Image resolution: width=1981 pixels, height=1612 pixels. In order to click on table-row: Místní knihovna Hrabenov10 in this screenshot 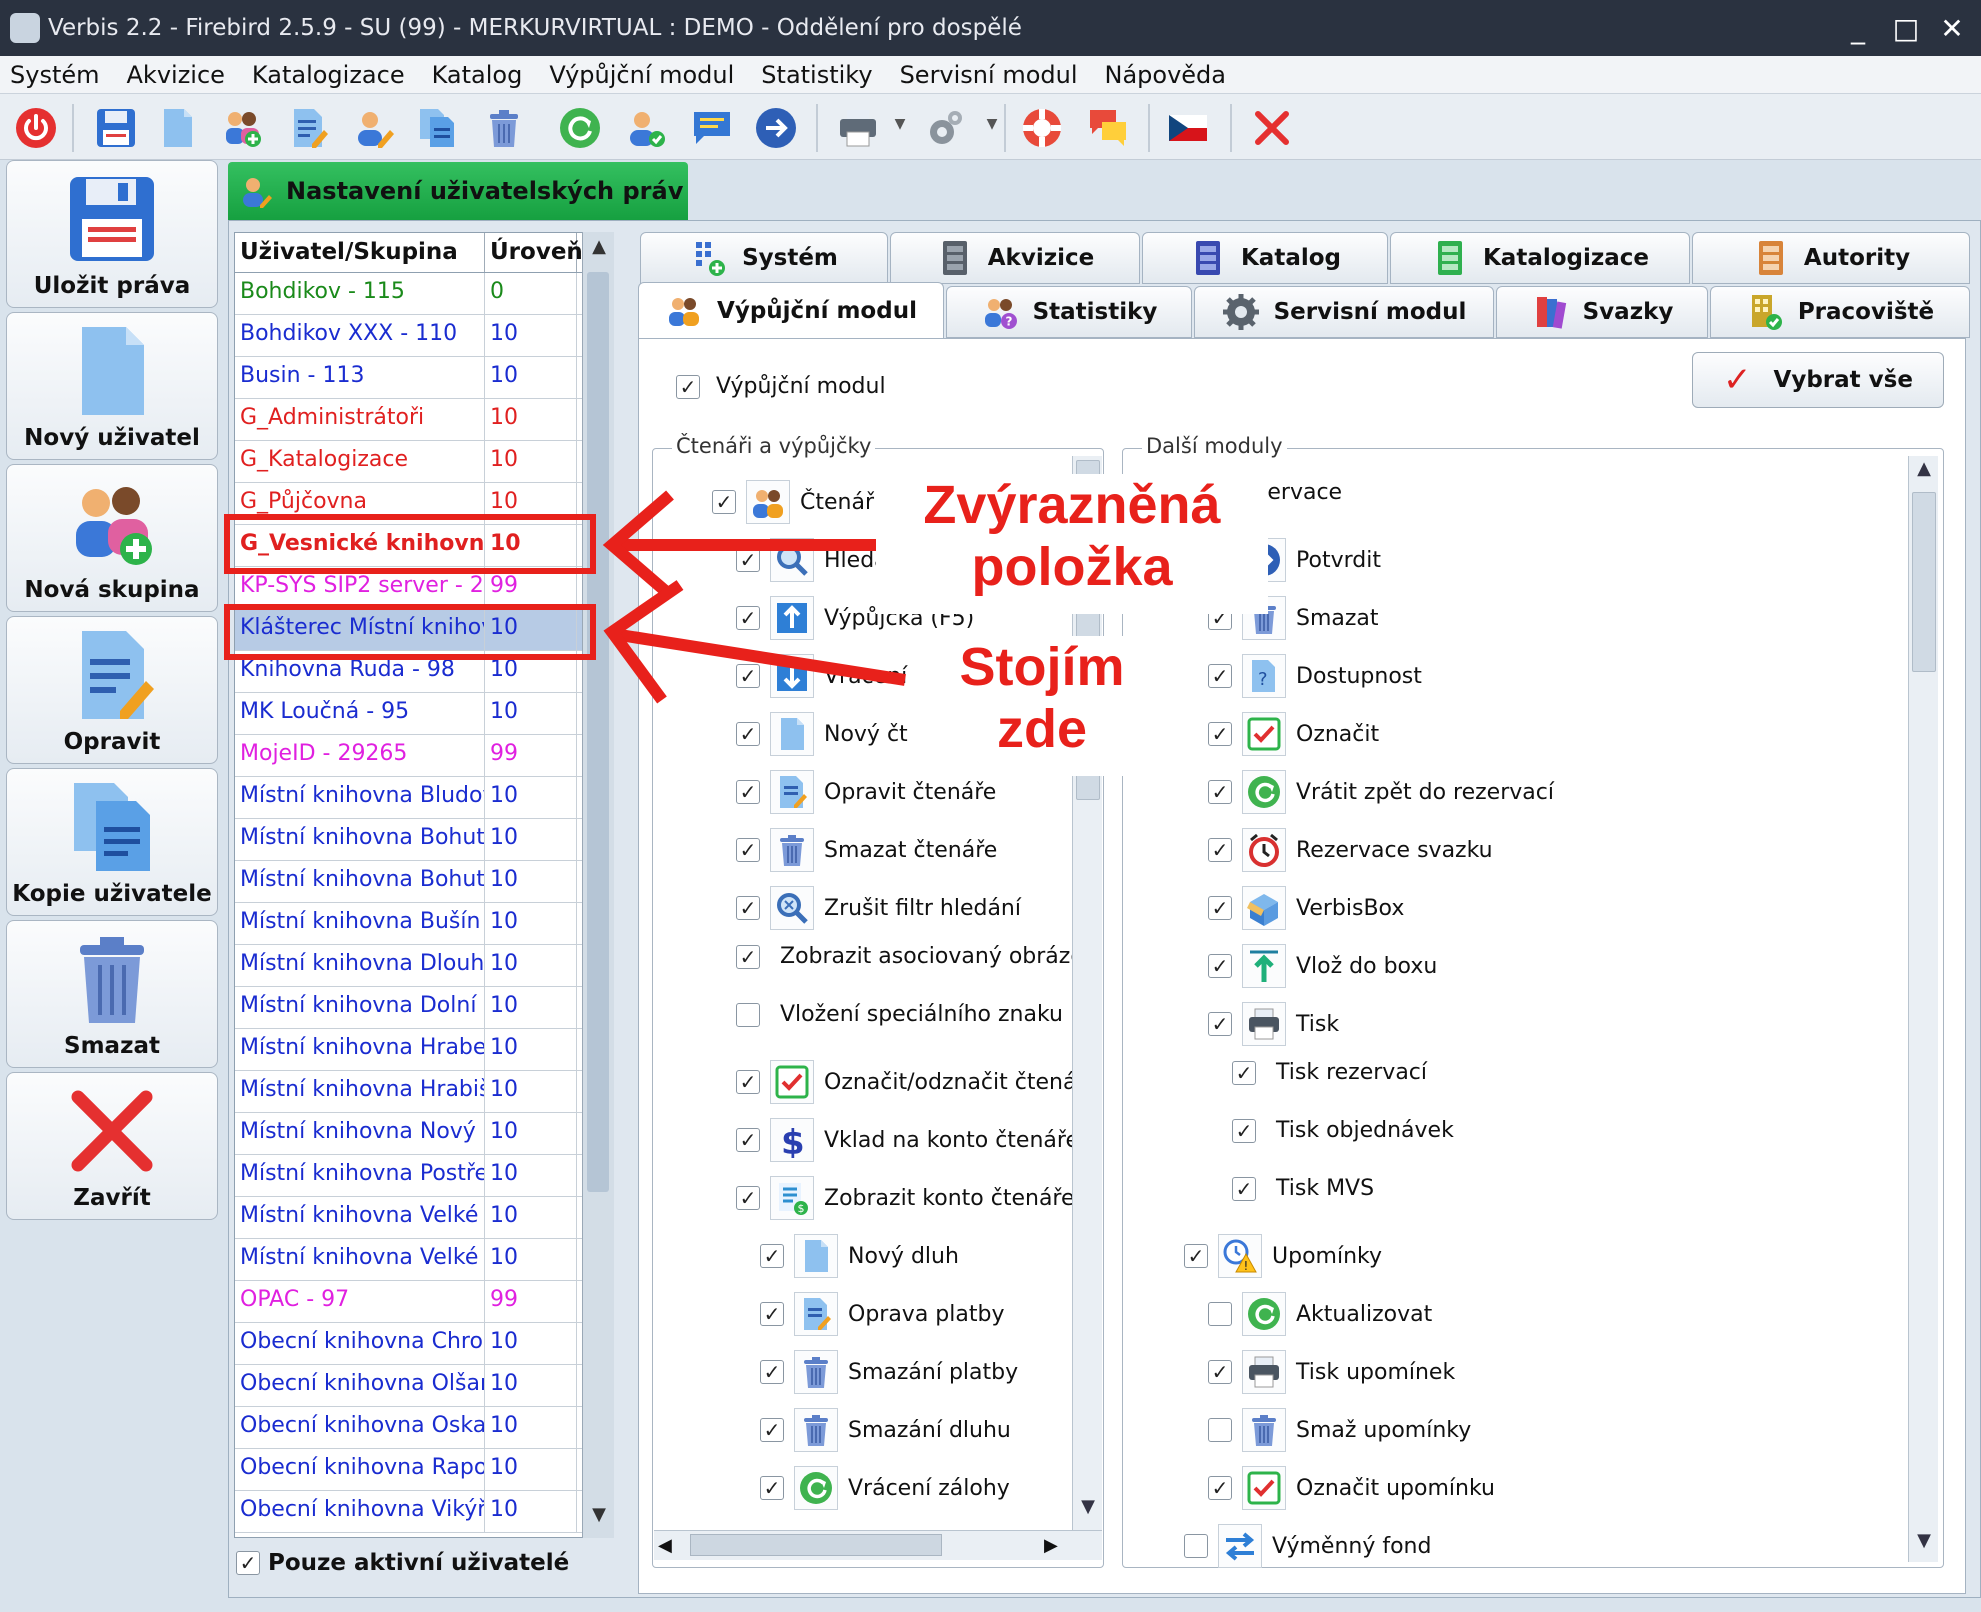, I will do `click(424, 1050)`.